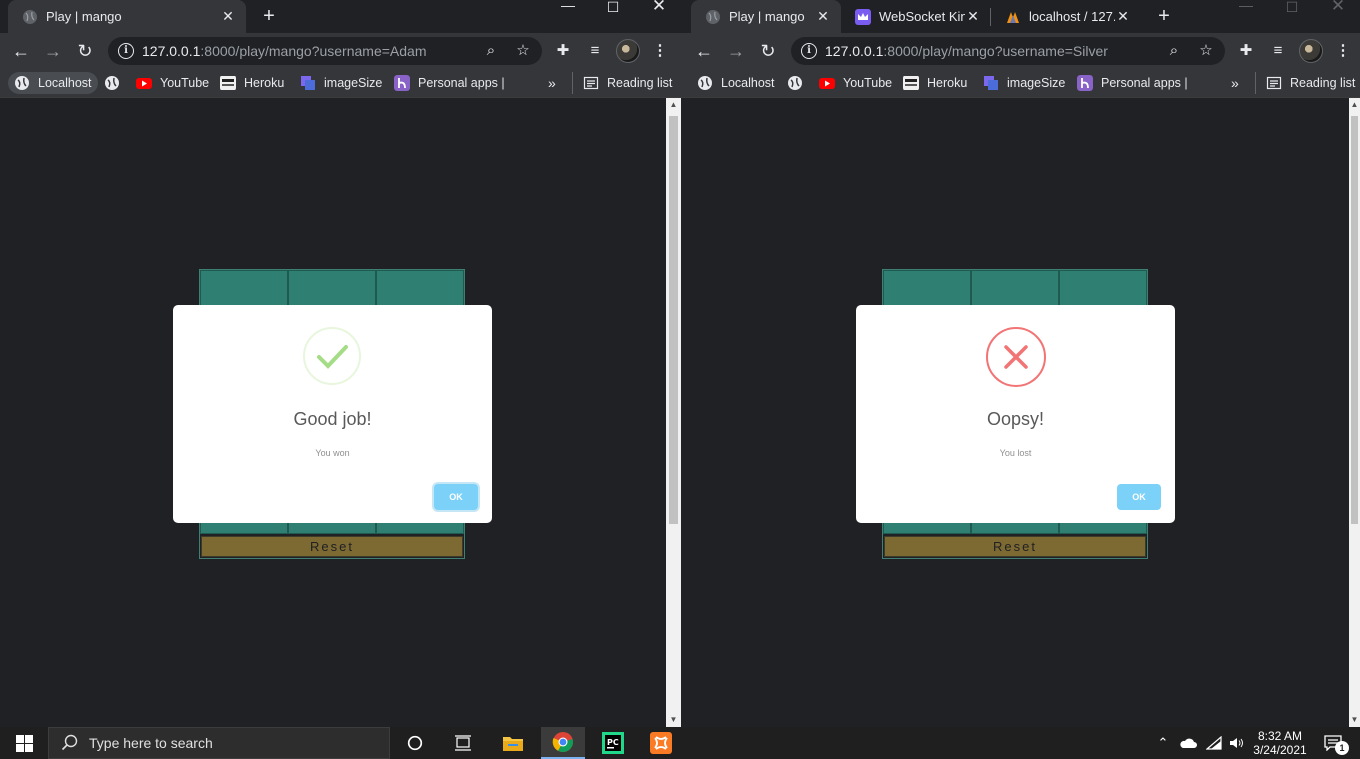 The width and height of the screenshot is (1360, 759). I want to click on chrome-icon, so click(562, 742).